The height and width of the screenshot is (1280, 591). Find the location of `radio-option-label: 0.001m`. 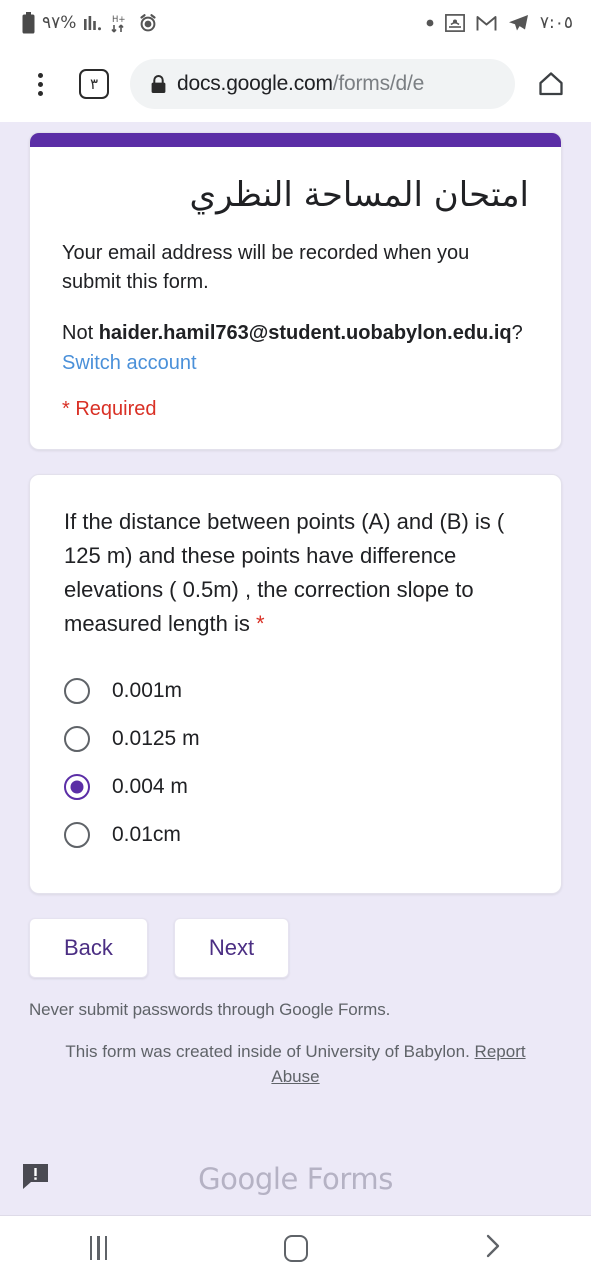

radio-option-label: 0.001m is located at coordinates (147, 691).